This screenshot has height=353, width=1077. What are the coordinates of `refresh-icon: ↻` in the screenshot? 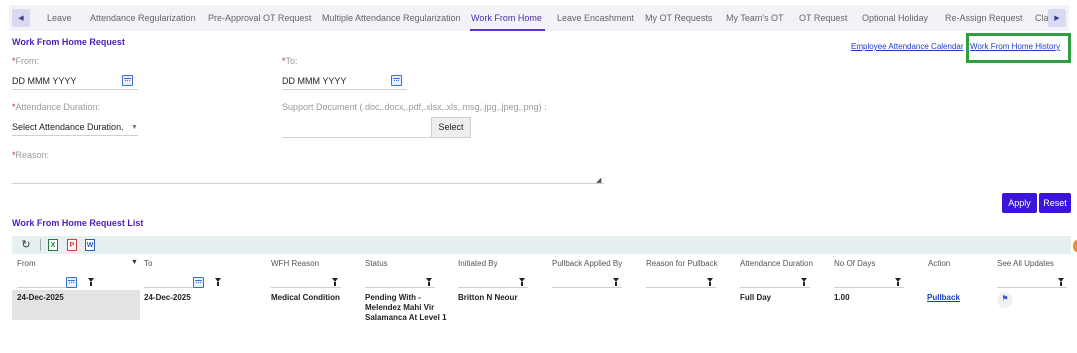 It's located at (26, 245).